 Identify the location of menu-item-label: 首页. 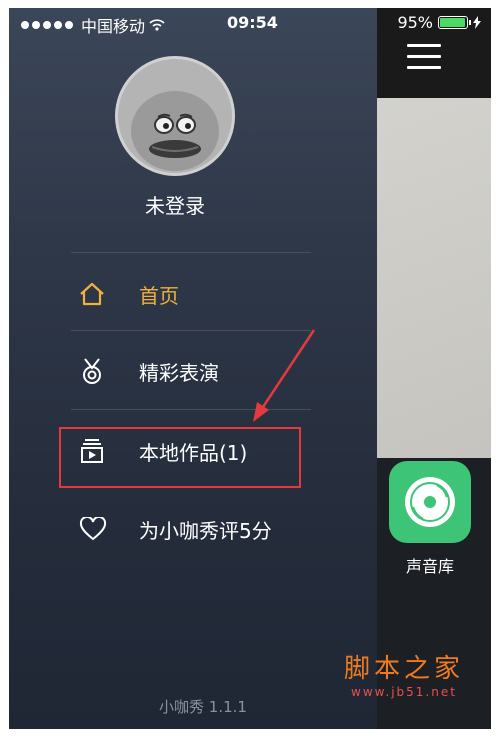
(159, 295).